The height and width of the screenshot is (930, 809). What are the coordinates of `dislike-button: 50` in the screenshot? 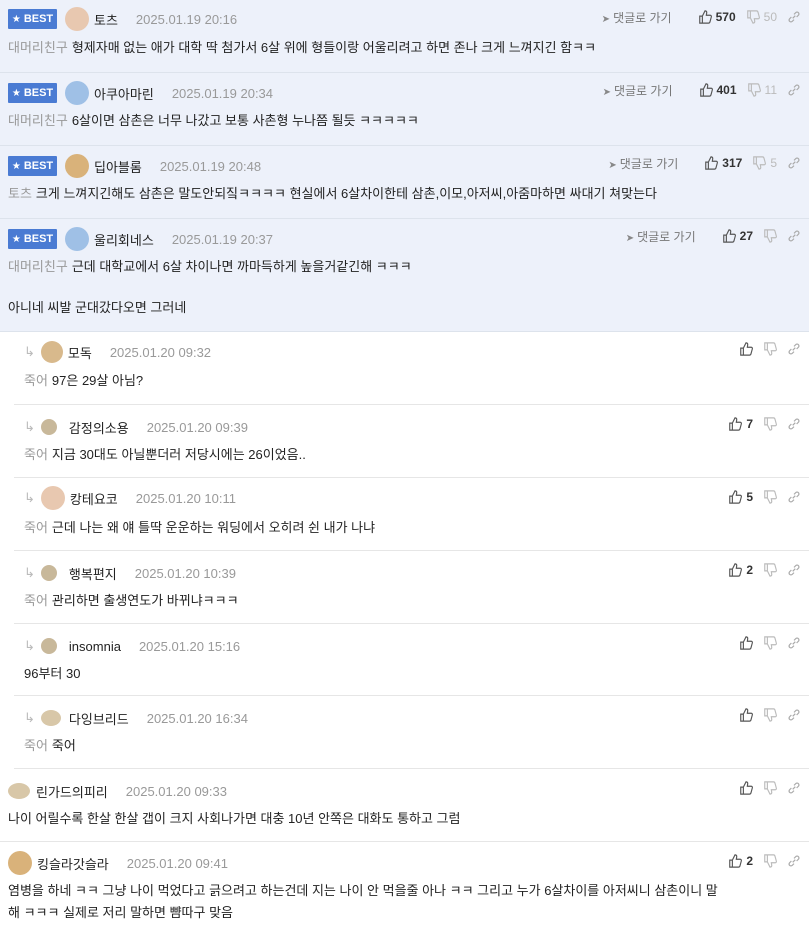 It's located at (761, 17).